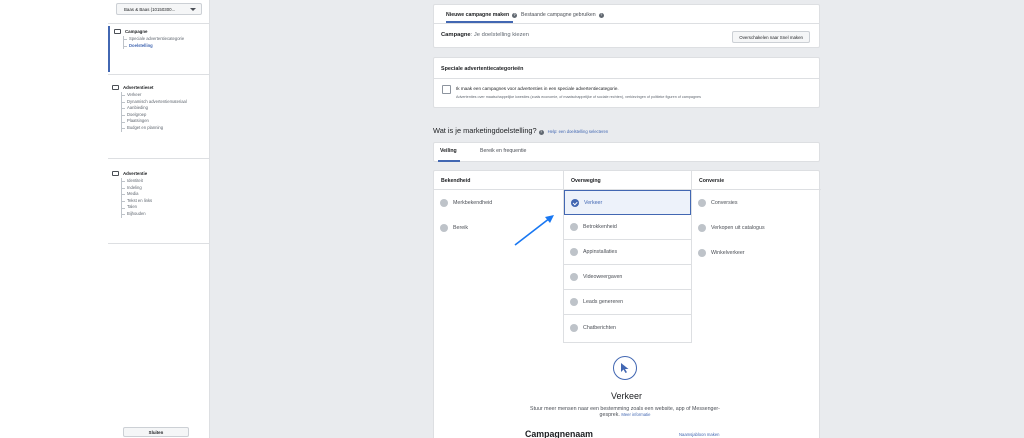  I want to click on column-heading: Conversie, so click(756, 180).